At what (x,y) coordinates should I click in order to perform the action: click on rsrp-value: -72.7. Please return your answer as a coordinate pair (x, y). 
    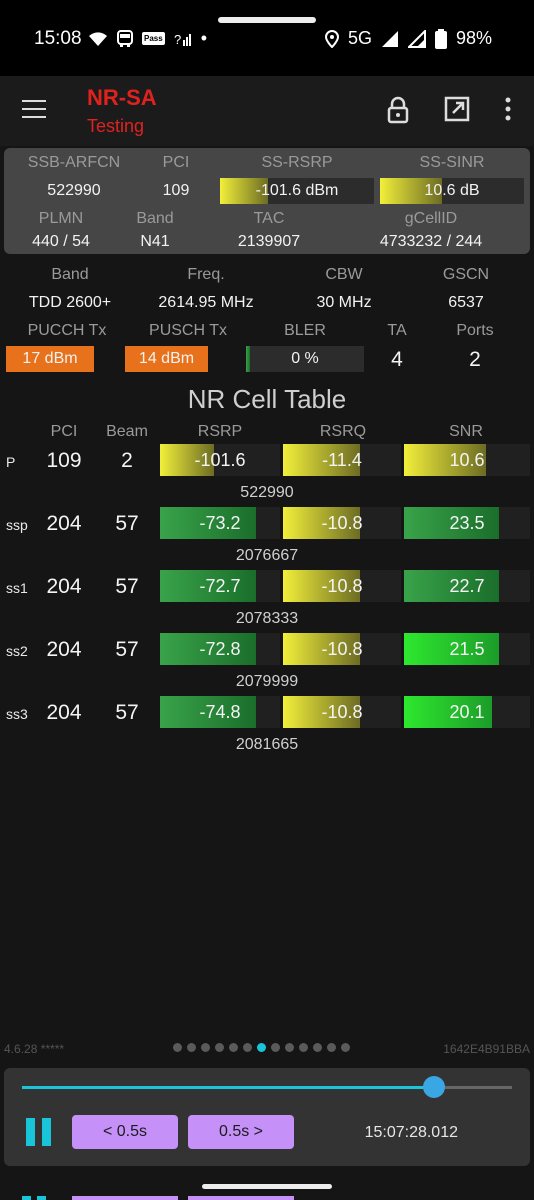
    Looking at the image, I should click on (220, 585).